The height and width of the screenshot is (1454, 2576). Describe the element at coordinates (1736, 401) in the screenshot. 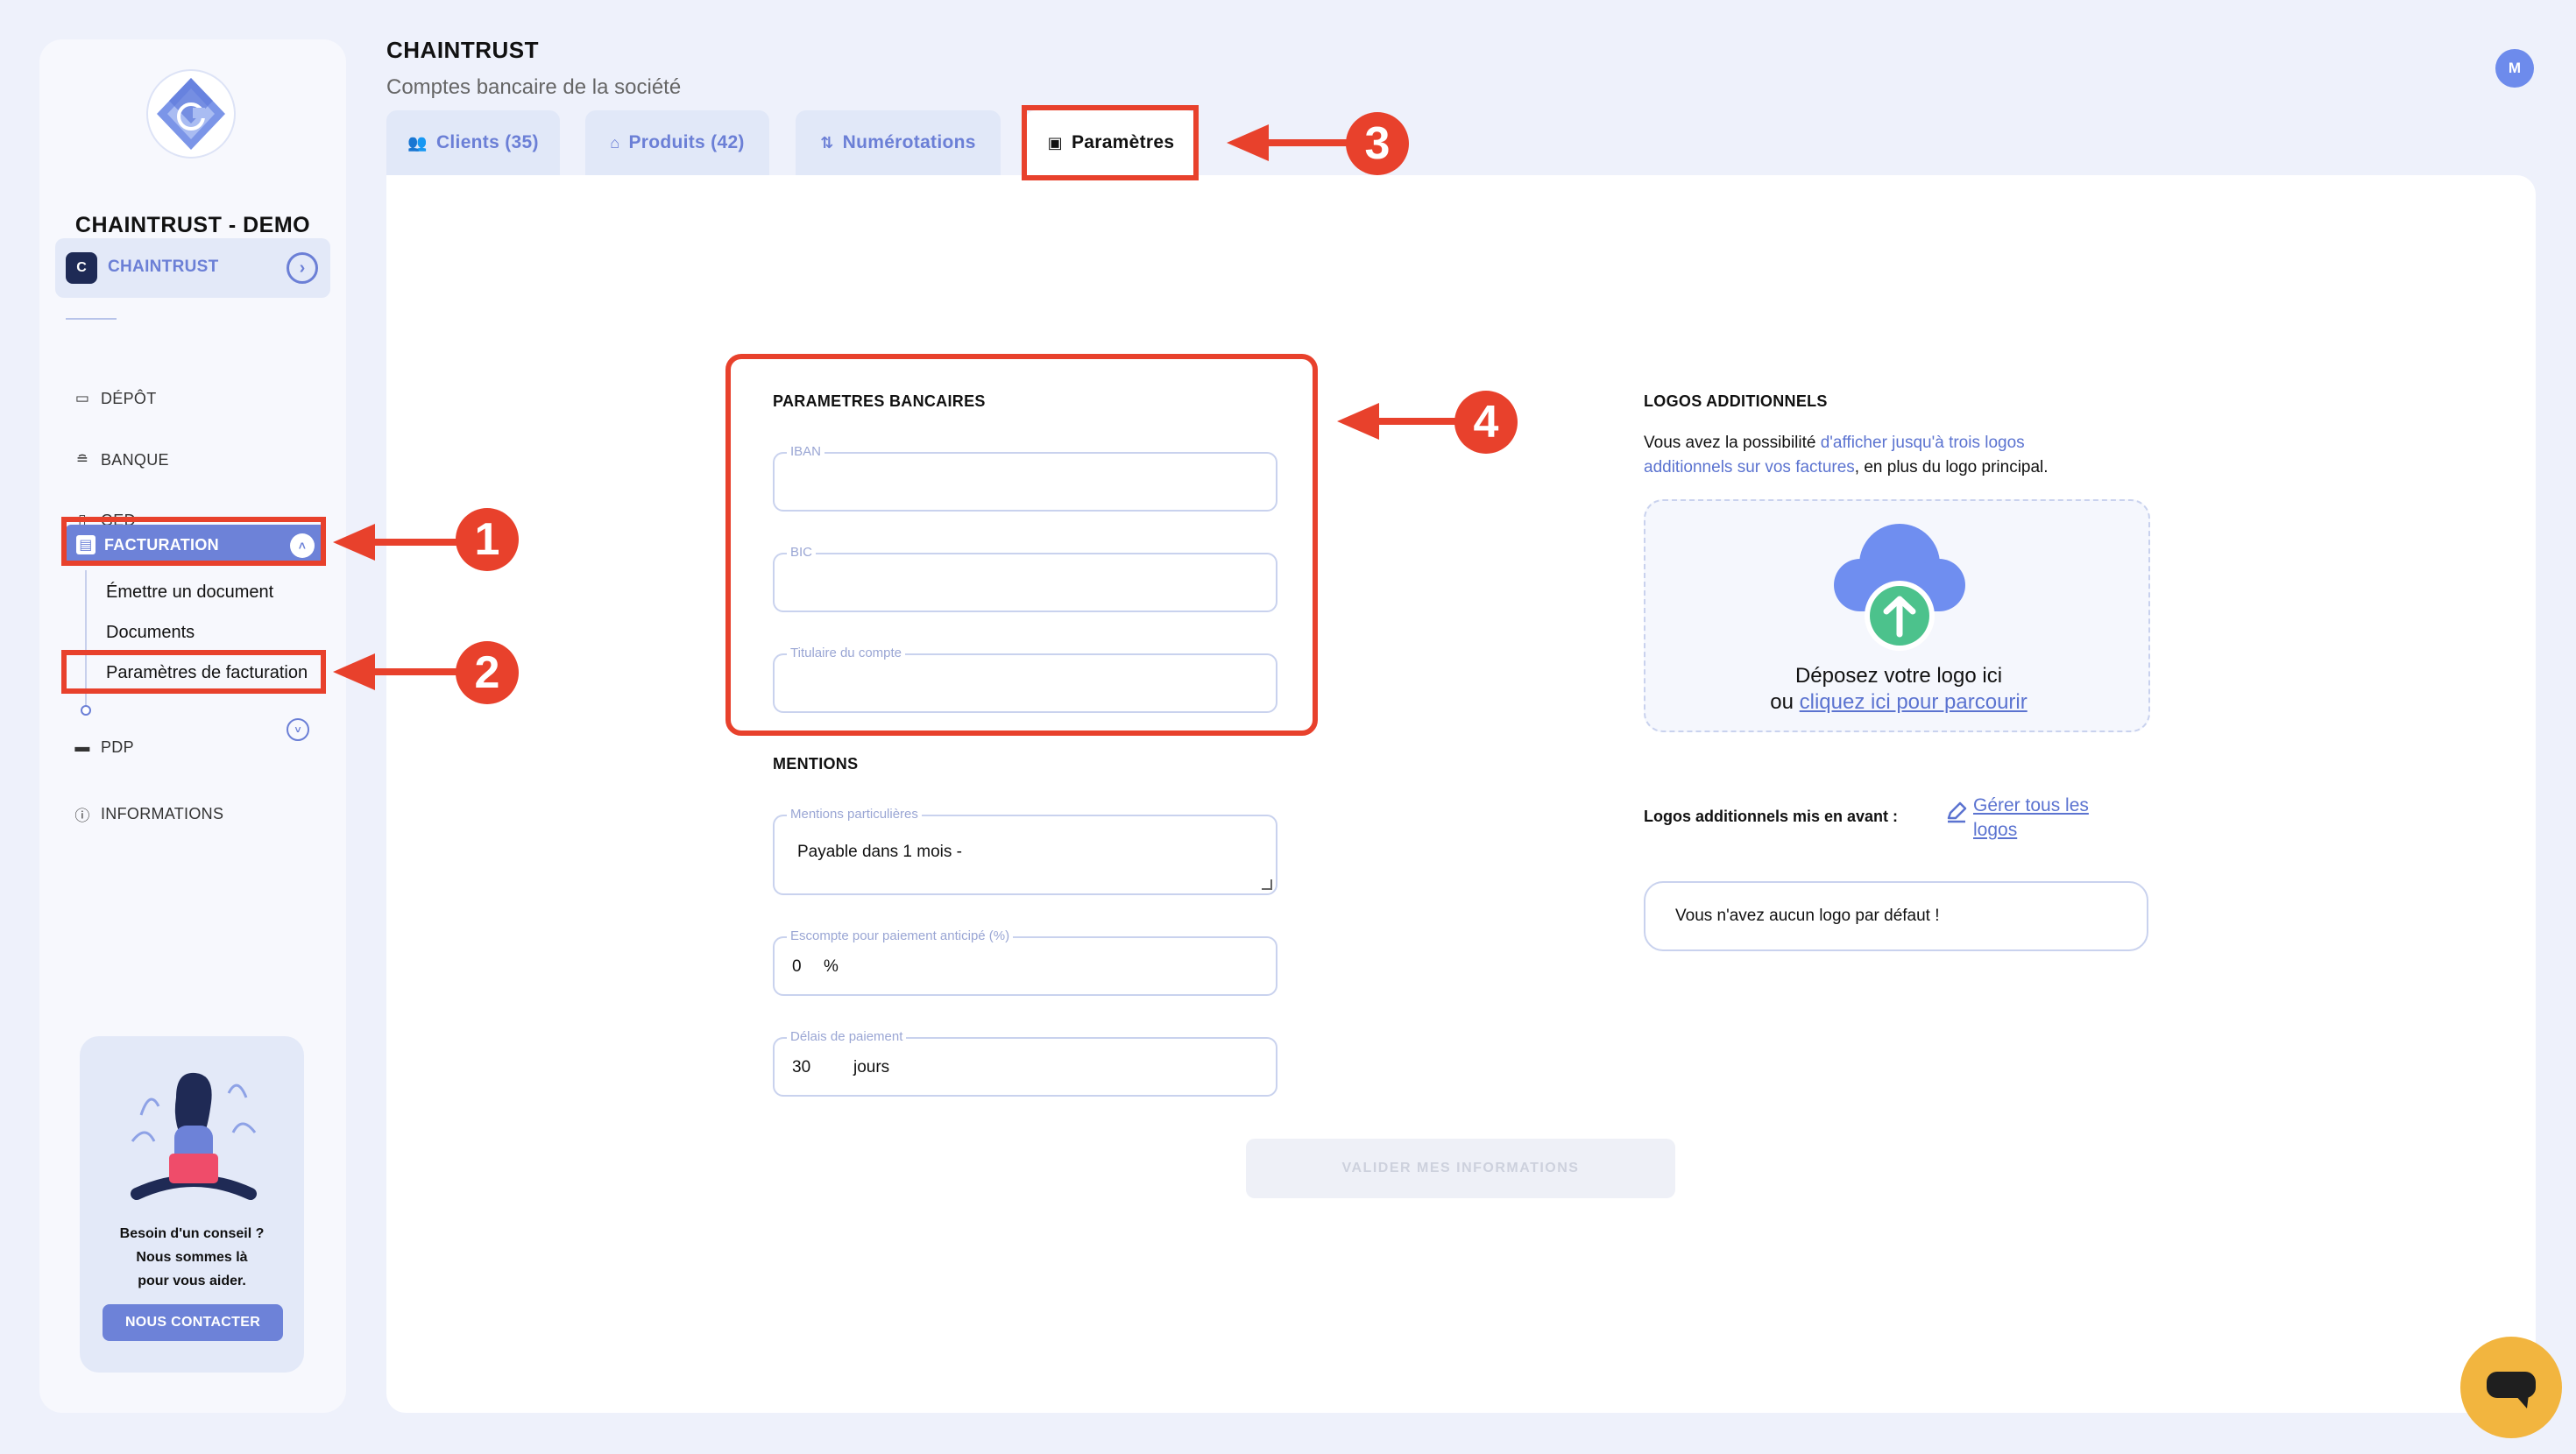

I see `logos-section-title: LOGOS ADDITIONNELS` at that location.